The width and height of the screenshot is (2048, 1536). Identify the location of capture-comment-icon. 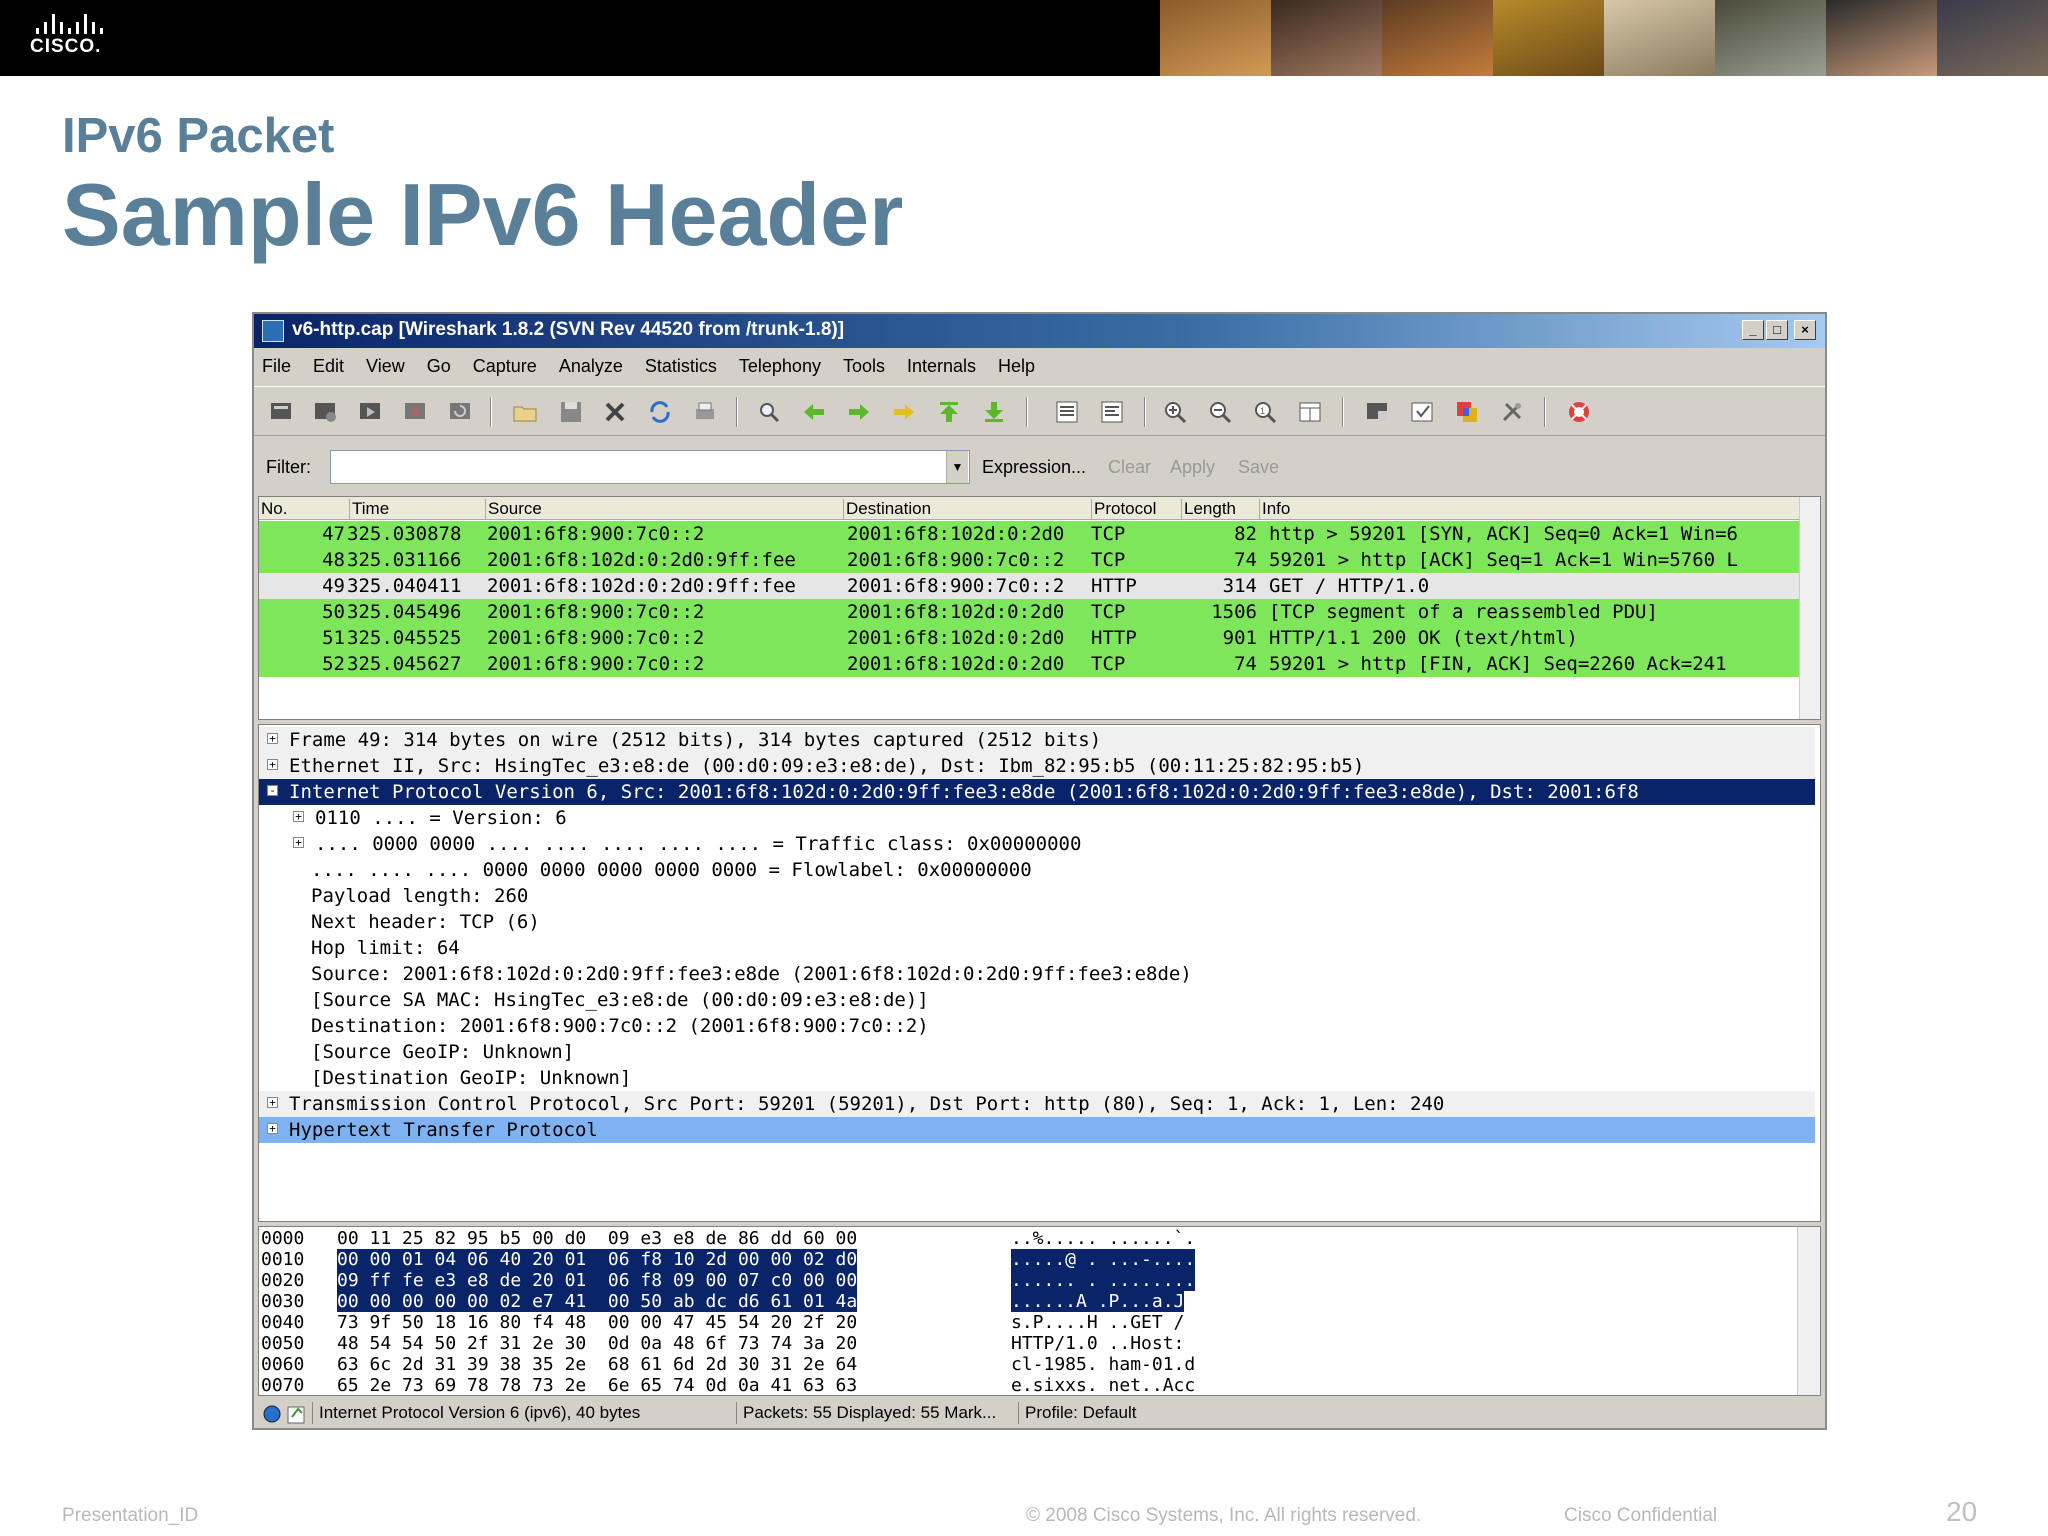
(297, 1414).